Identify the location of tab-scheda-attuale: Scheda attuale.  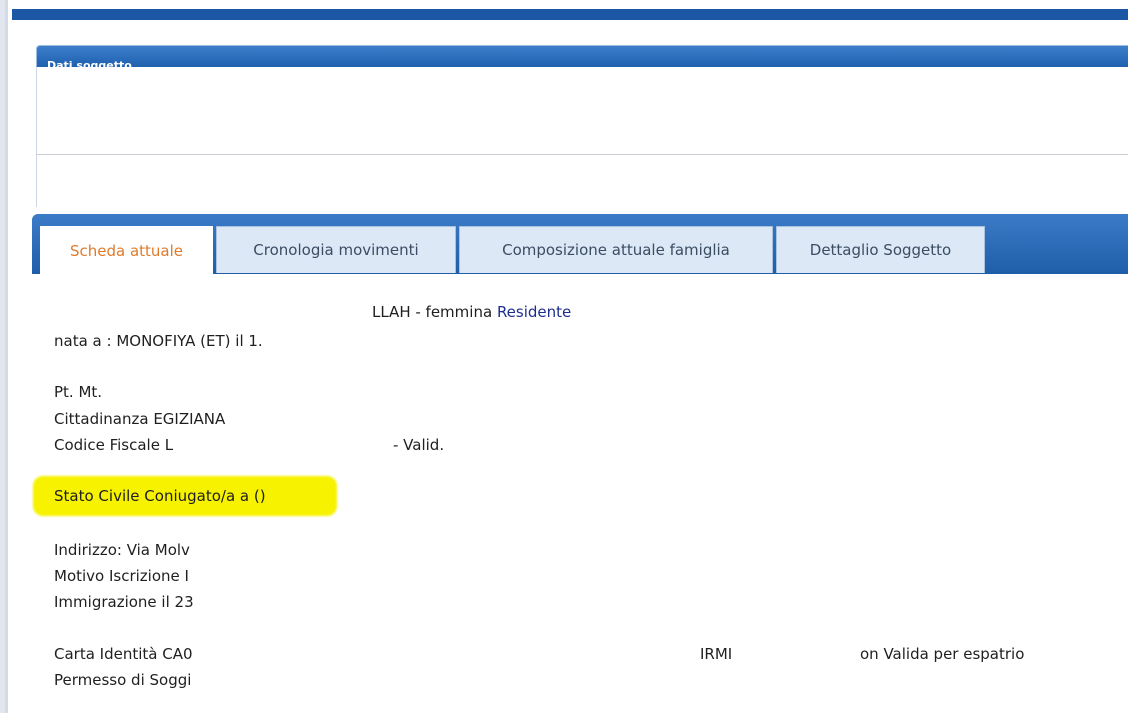
(126, 250).